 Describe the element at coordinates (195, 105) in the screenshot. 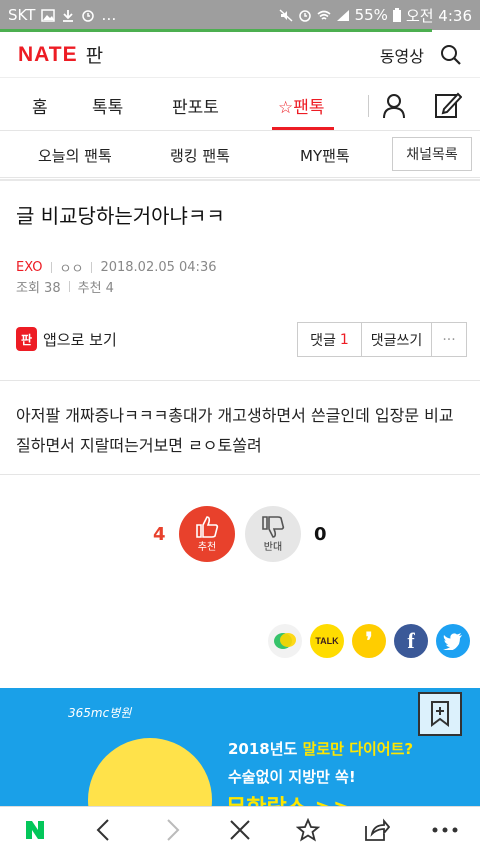

I see `tab-panphoto: 판포토` at that location.